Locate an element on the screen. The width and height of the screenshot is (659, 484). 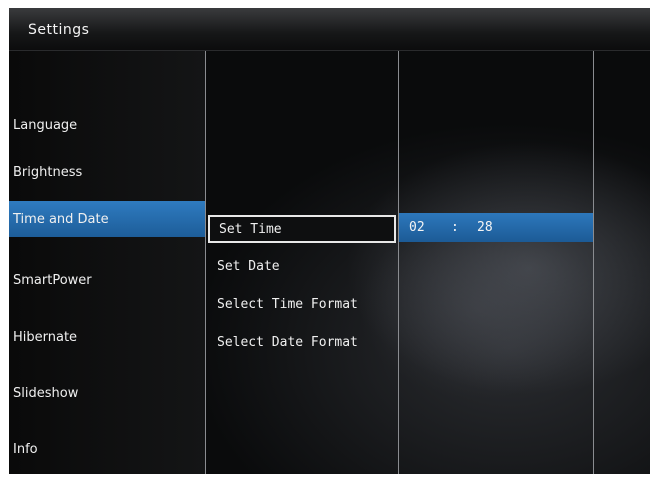
menu-item-label: Slideshow is located at coordinates (46, 393).